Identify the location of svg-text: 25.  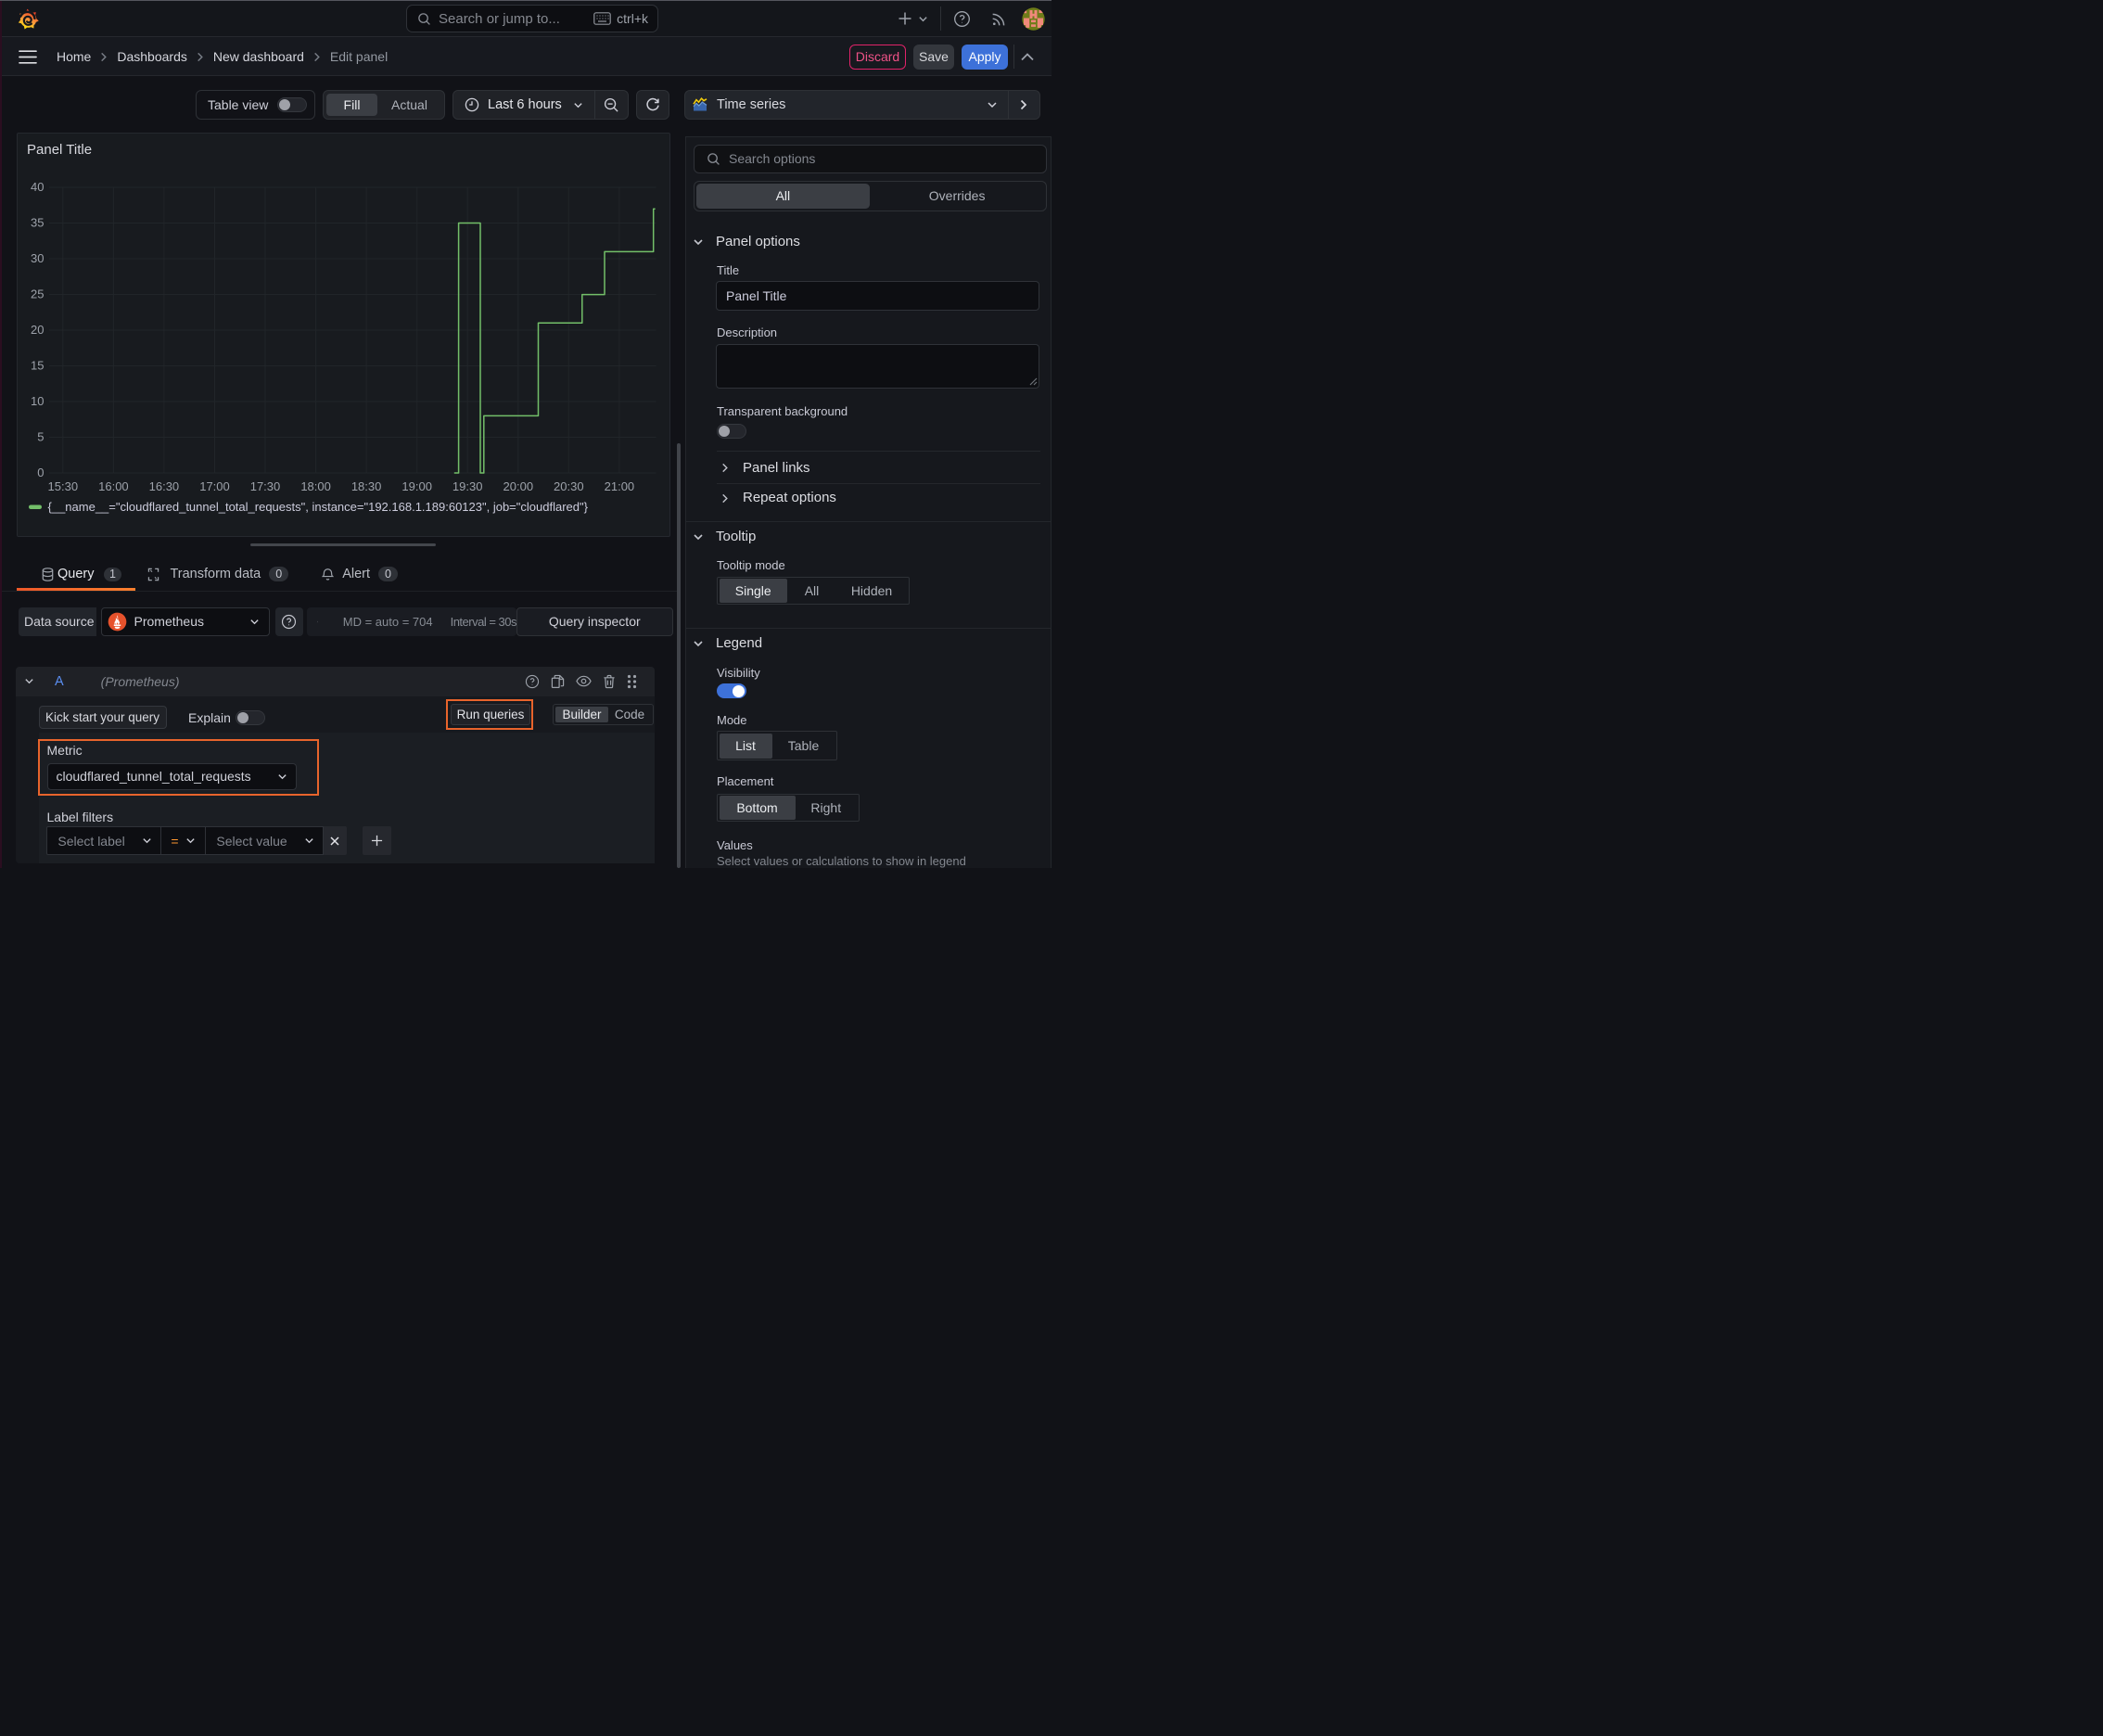
(37, 294).